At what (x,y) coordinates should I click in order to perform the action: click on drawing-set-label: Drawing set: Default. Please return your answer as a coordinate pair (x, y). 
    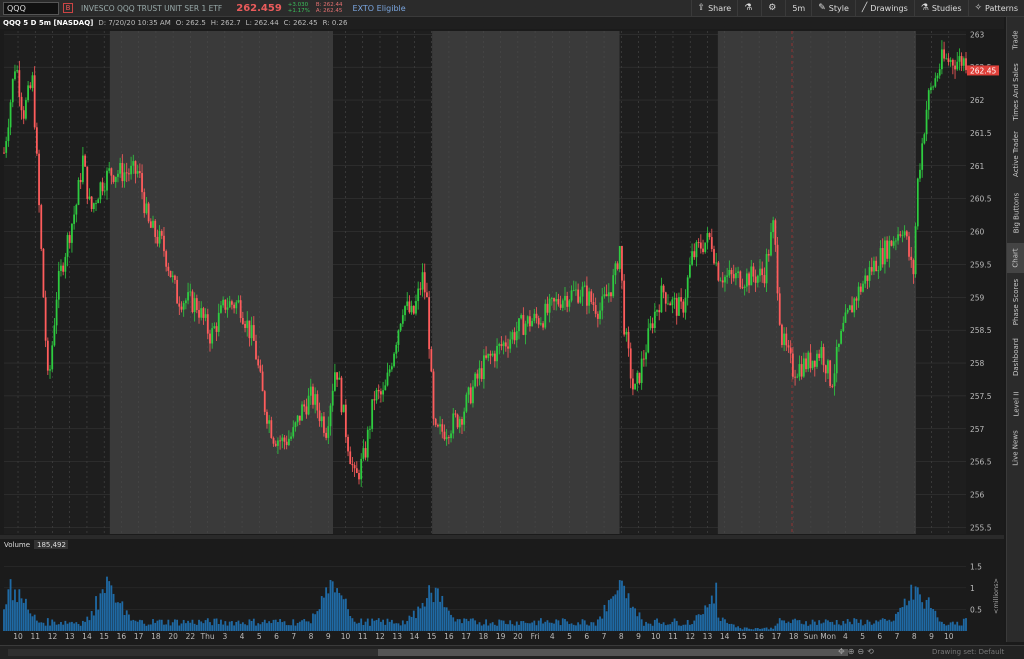
    Looking at the image, I should click on (968, 652).